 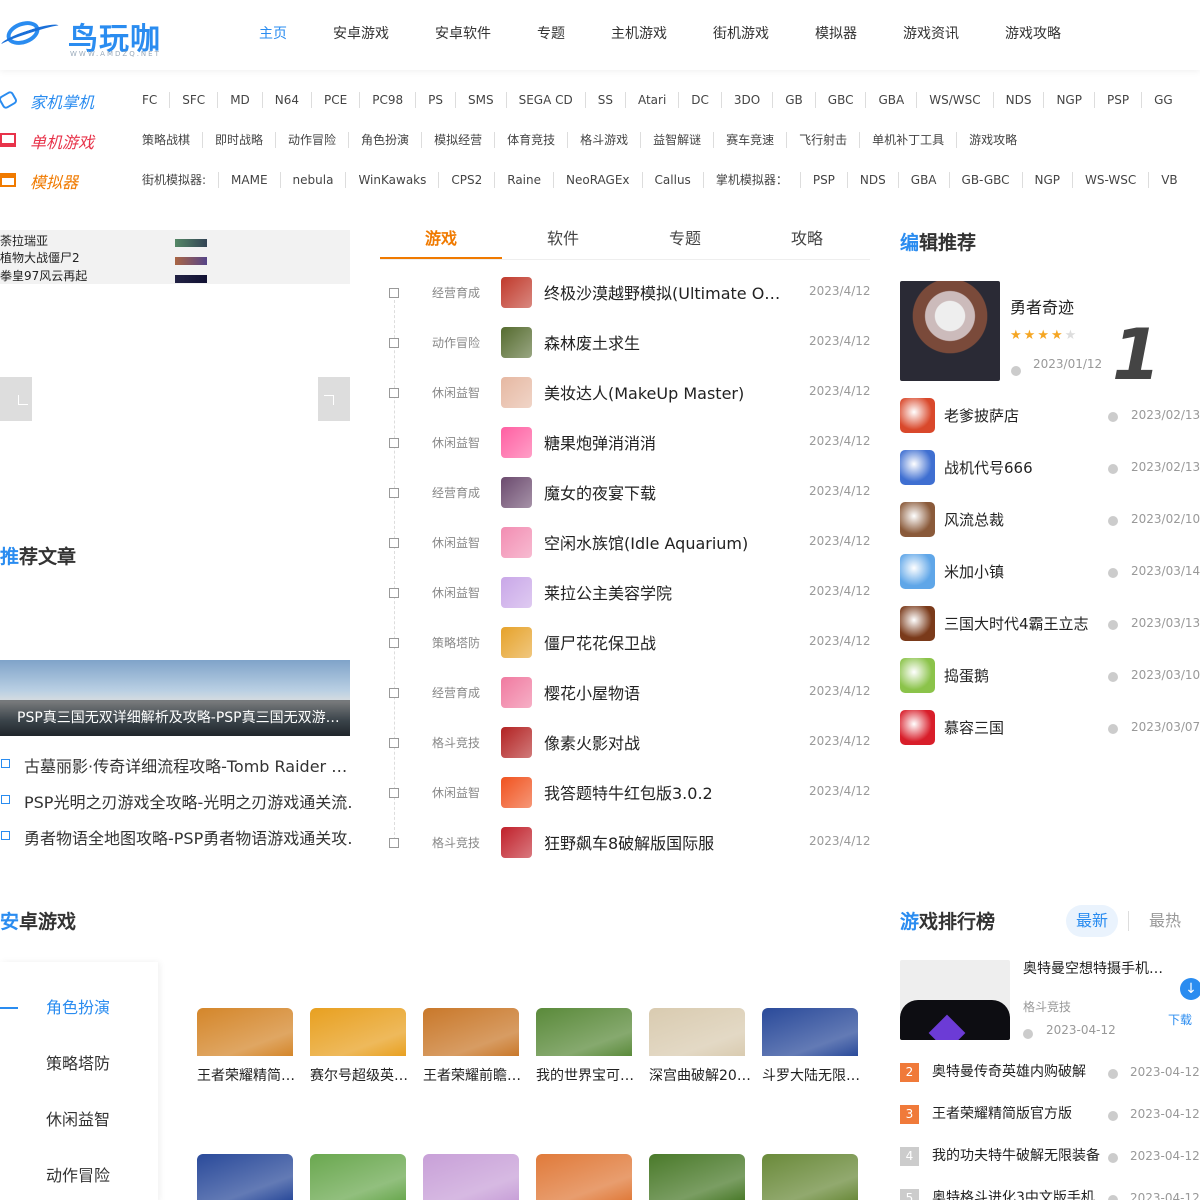 What do you see at coordinates (626, 755) in the screenshot?
I see `game-list-item: 格斗竞技 像素火影对战 2023/4/12` at bounding box center [626, 755].